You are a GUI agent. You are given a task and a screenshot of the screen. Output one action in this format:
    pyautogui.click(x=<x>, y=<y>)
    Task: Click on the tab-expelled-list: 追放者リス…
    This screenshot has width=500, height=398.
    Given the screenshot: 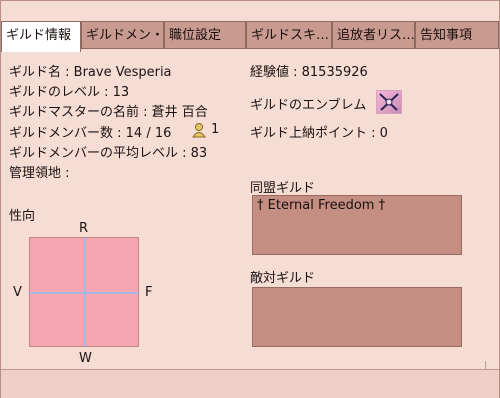 What is the action you would take?
    pyautogui.click(x=373, y=35)
    